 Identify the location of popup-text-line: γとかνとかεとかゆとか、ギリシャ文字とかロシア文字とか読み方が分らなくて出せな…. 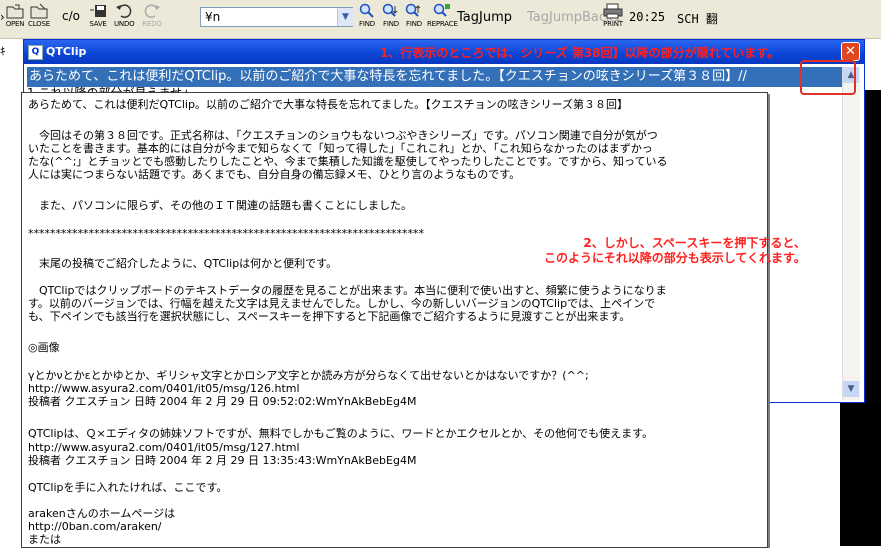
(308, 375).